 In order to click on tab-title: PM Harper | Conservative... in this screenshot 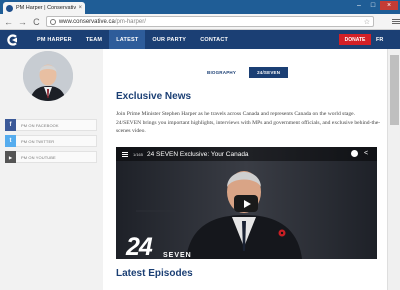, I will do `click(46, 8)`.